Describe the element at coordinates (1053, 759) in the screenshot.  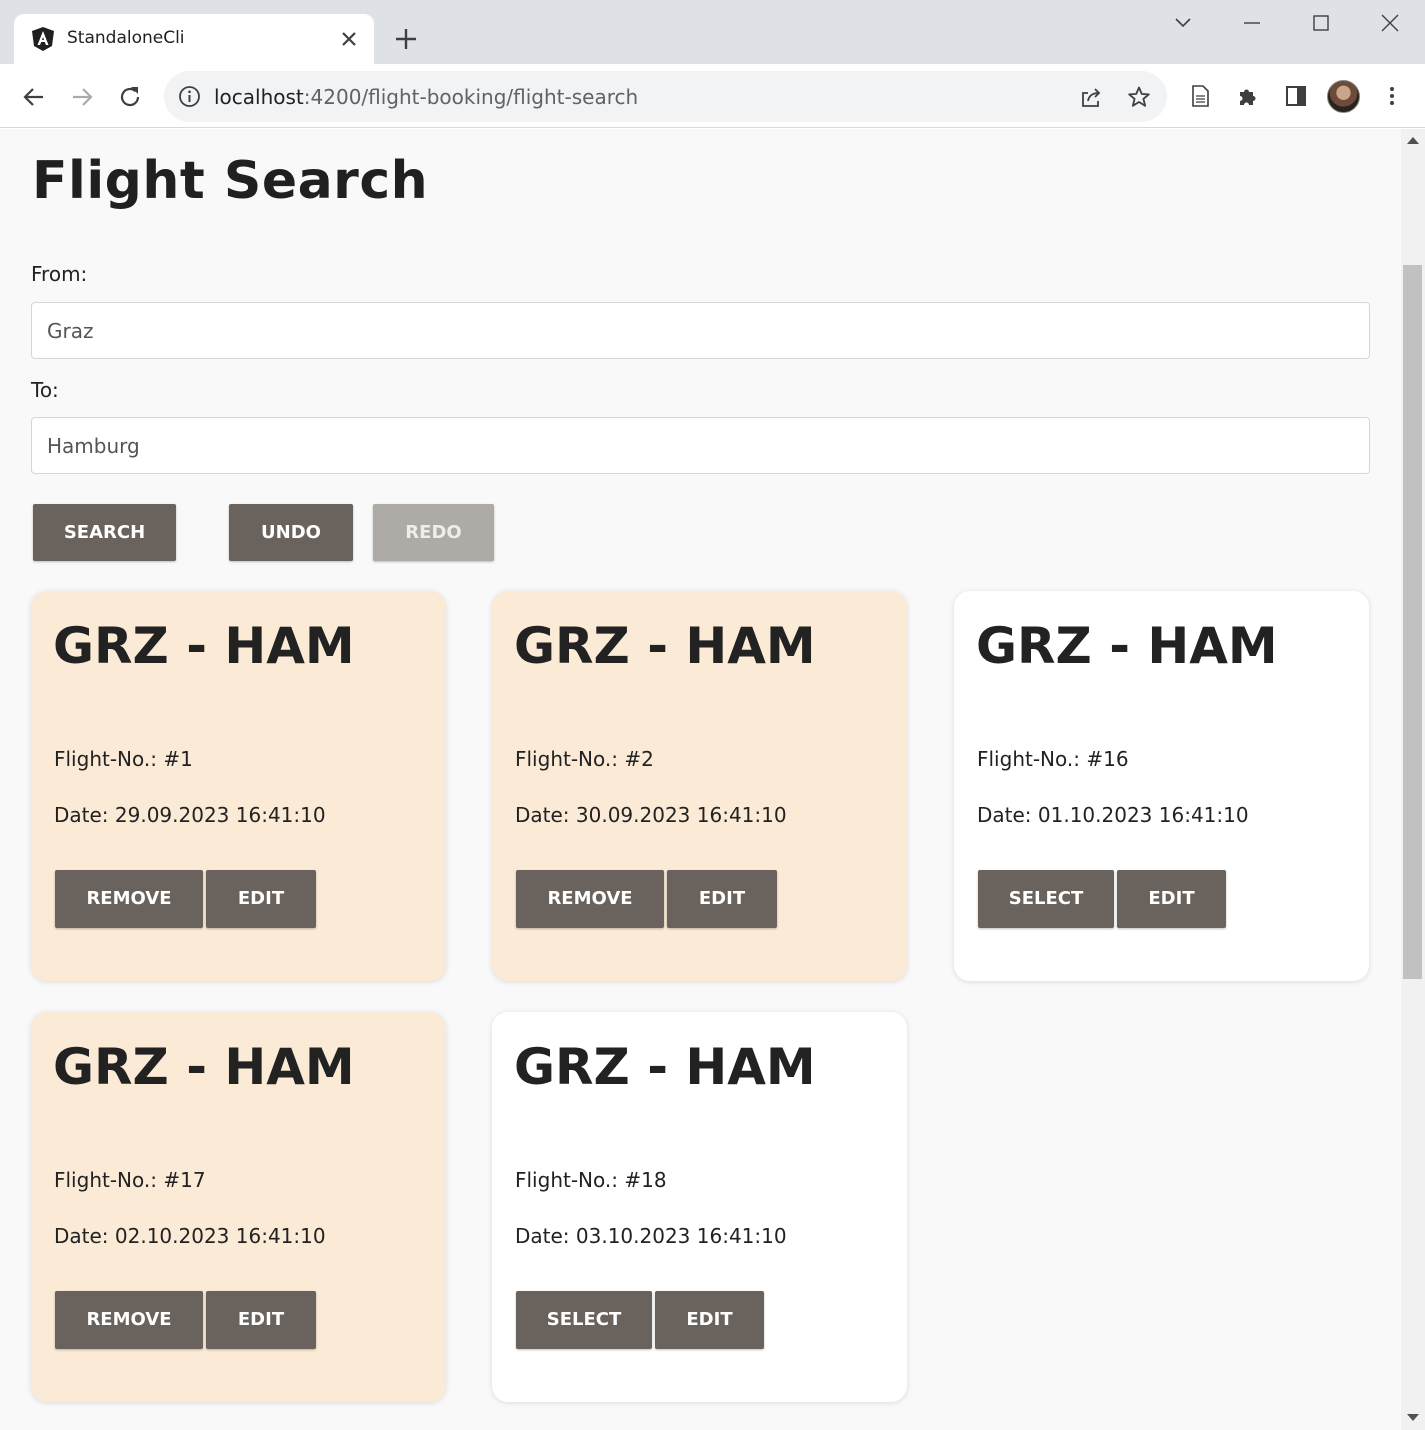
I see `flight-number: Flight-No.: #16` at that location.